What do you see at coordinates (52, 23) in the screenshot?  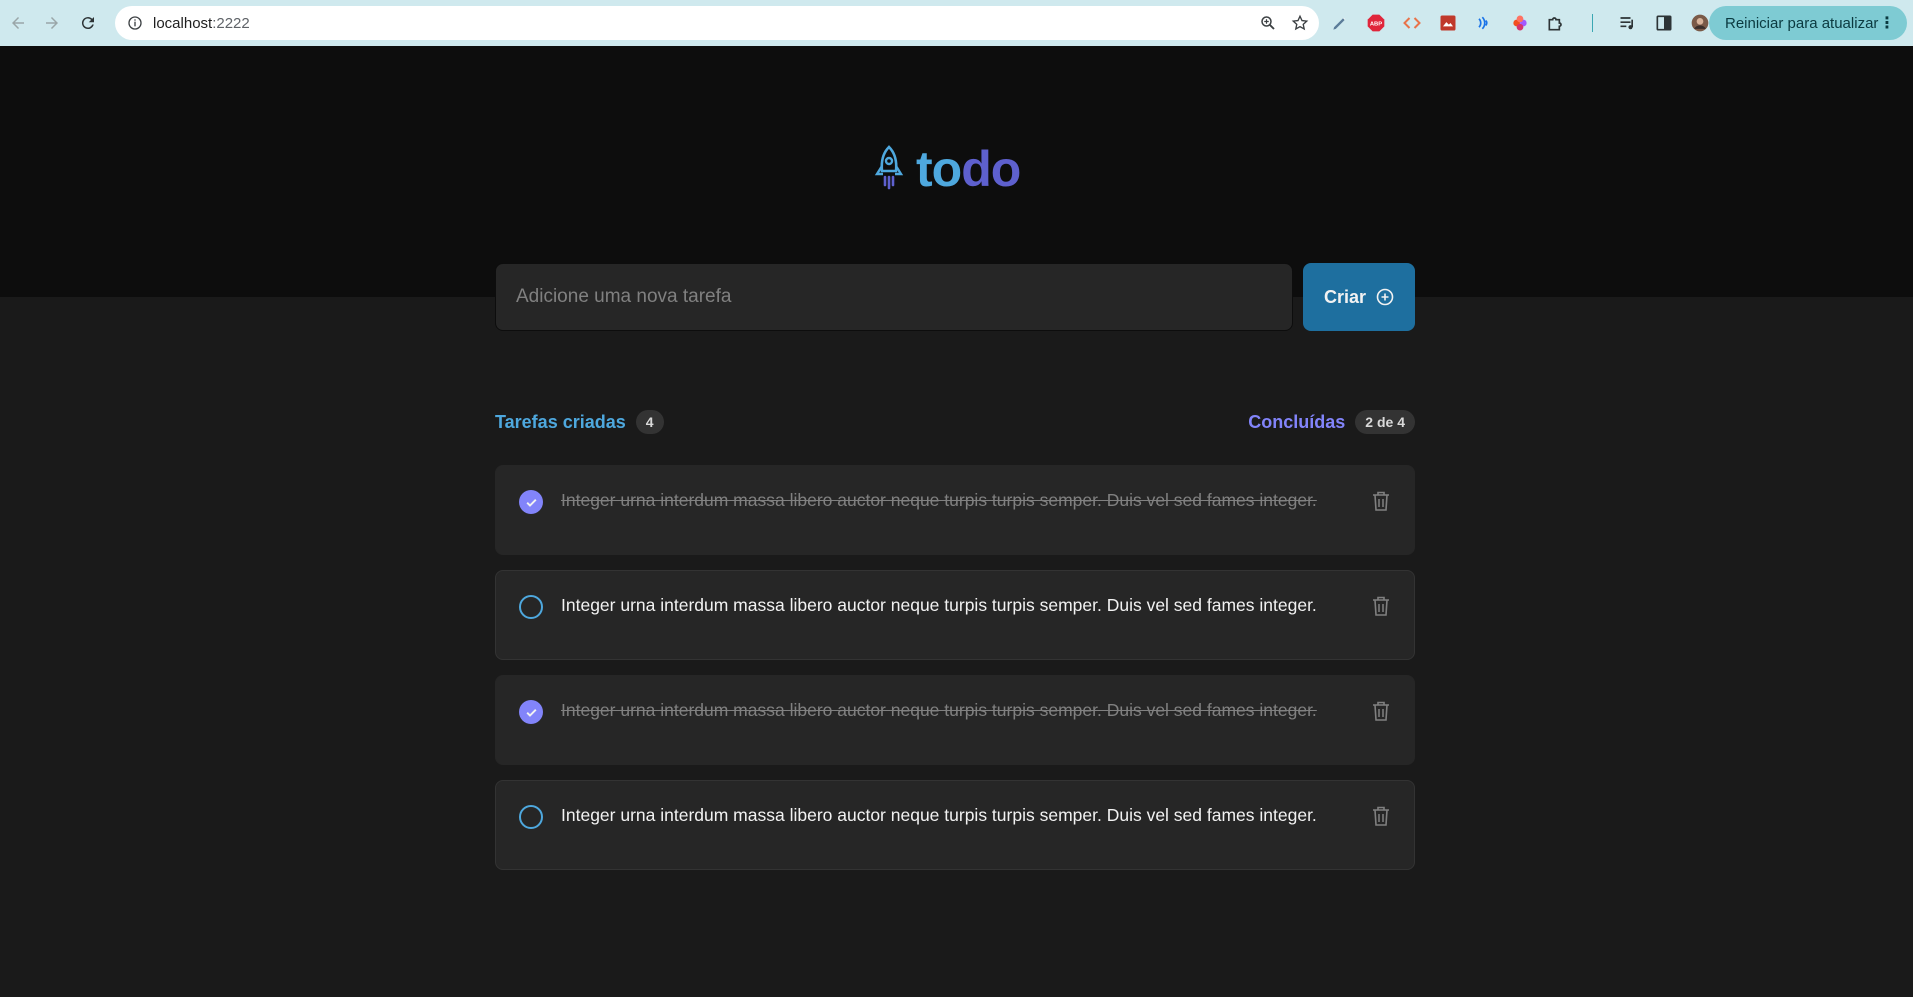 I see `forward-icon` at bounding box center [52, 23].